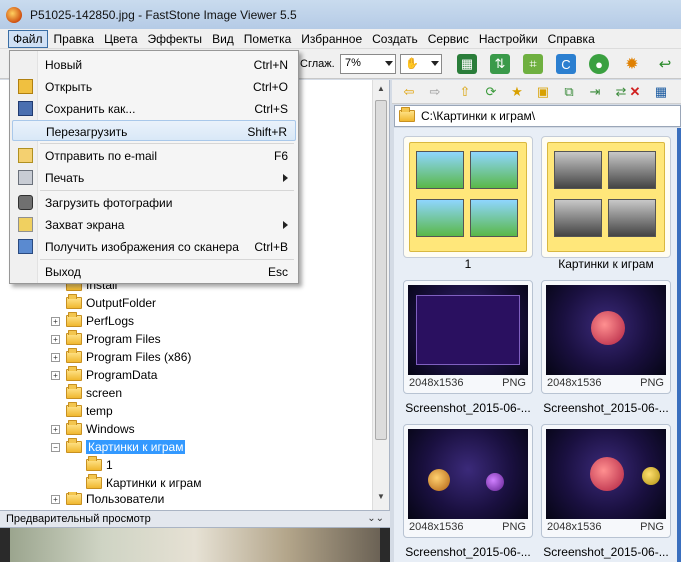  What do you see at coordinates (606, 474) in the screenshot?
I see `screenshot-preview` at bounding box center [606, 474].